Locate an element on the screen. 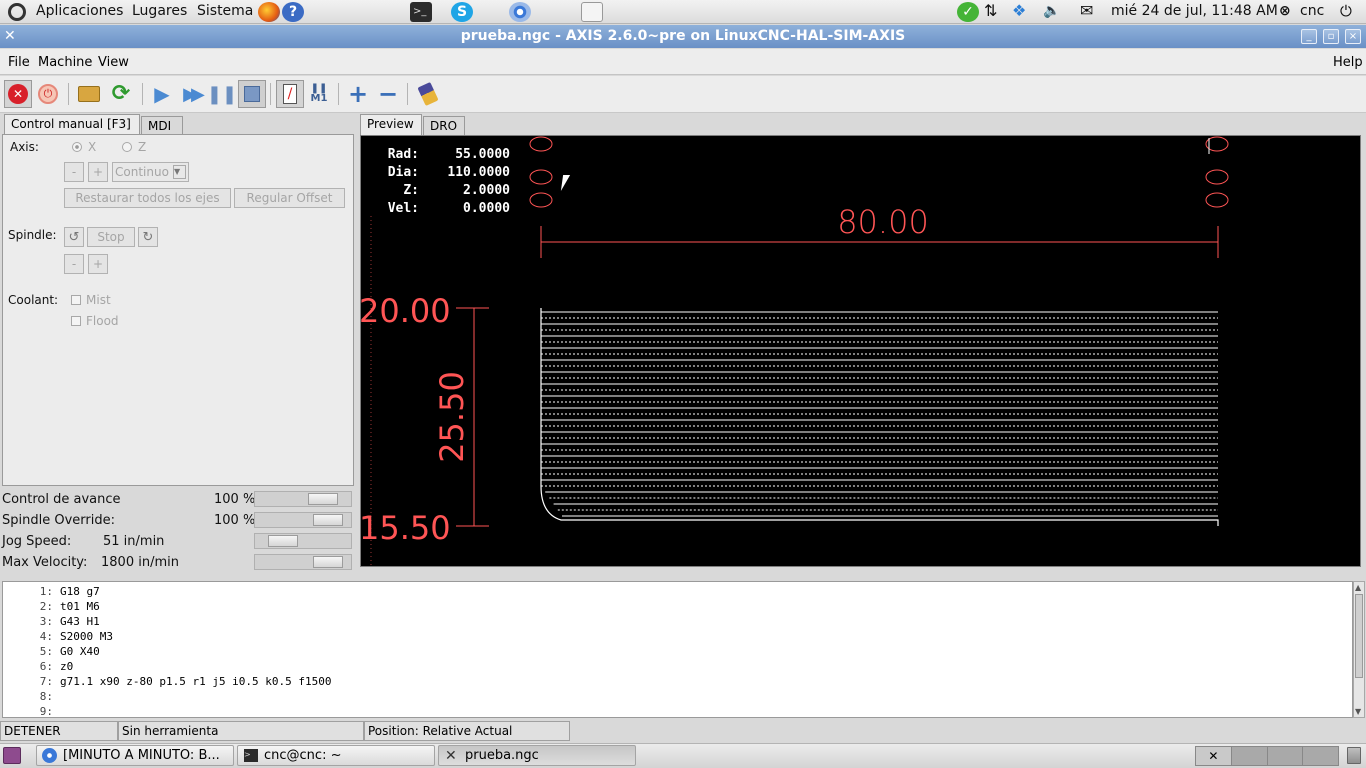  skype-icon: S is located at coordinates (462, 12).